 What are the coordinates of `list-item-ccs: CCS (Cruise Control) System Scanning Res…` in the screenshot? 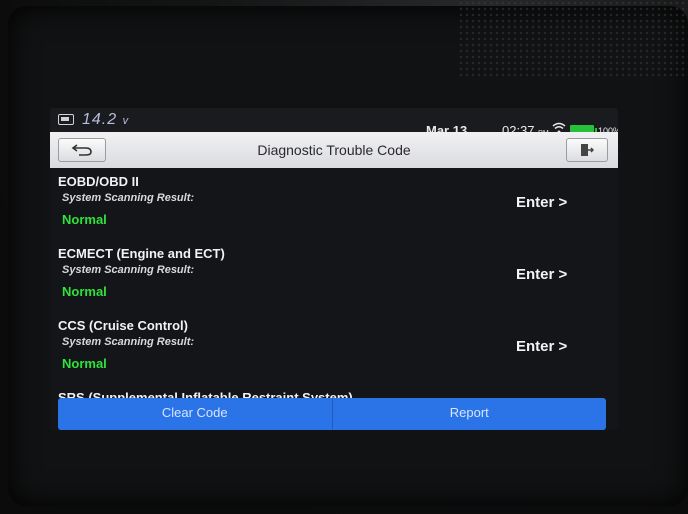 It's located at (334, 348).